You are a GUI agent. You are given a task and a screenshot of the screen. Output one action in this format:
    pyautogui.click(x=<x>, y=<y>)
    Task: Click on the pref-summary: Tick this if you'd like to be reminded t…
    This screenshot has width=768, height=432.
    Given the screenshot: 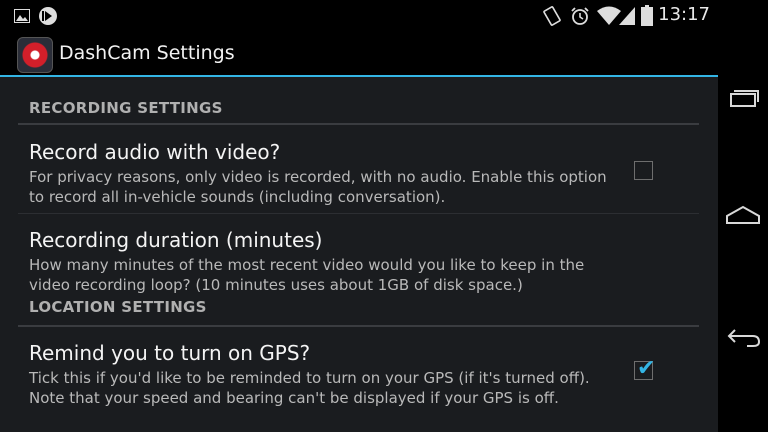 What is the action you would take?
    pyautogui.click(x=309, y=388)
    